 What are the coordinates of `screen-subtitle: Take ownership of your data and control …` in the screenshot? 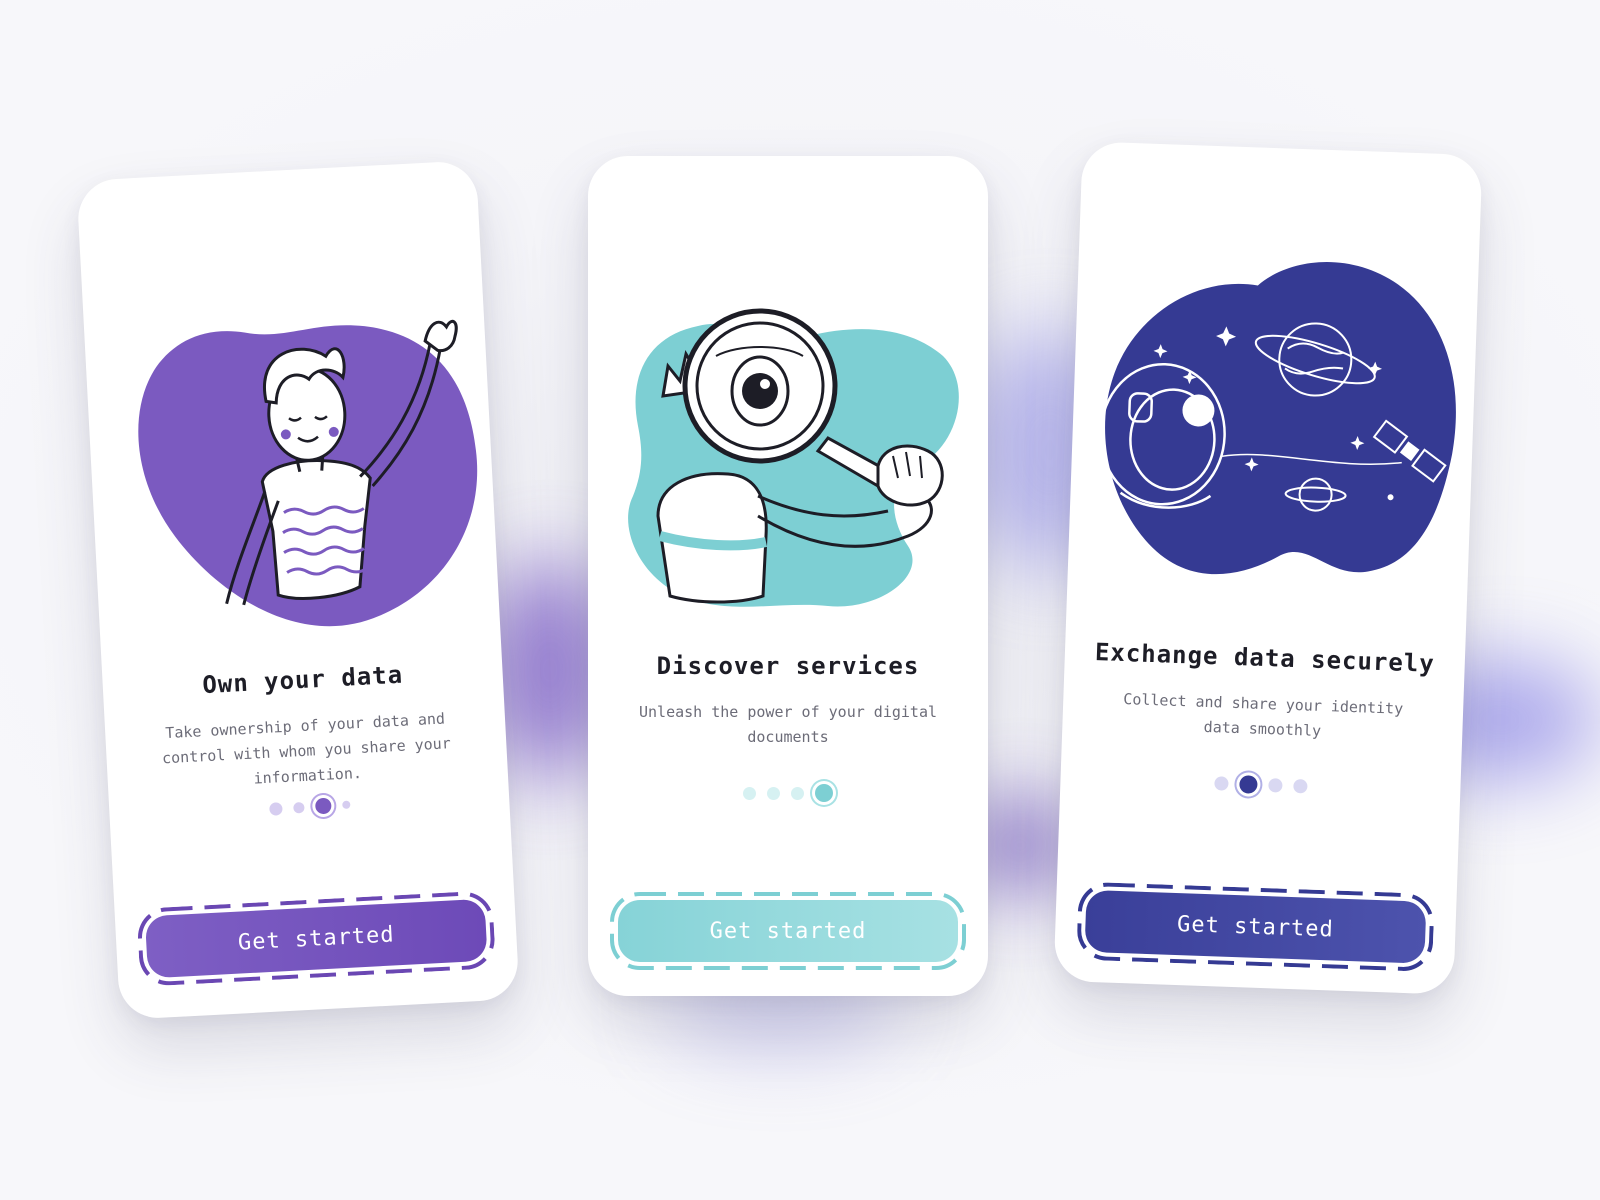 It's located at (306, 748).